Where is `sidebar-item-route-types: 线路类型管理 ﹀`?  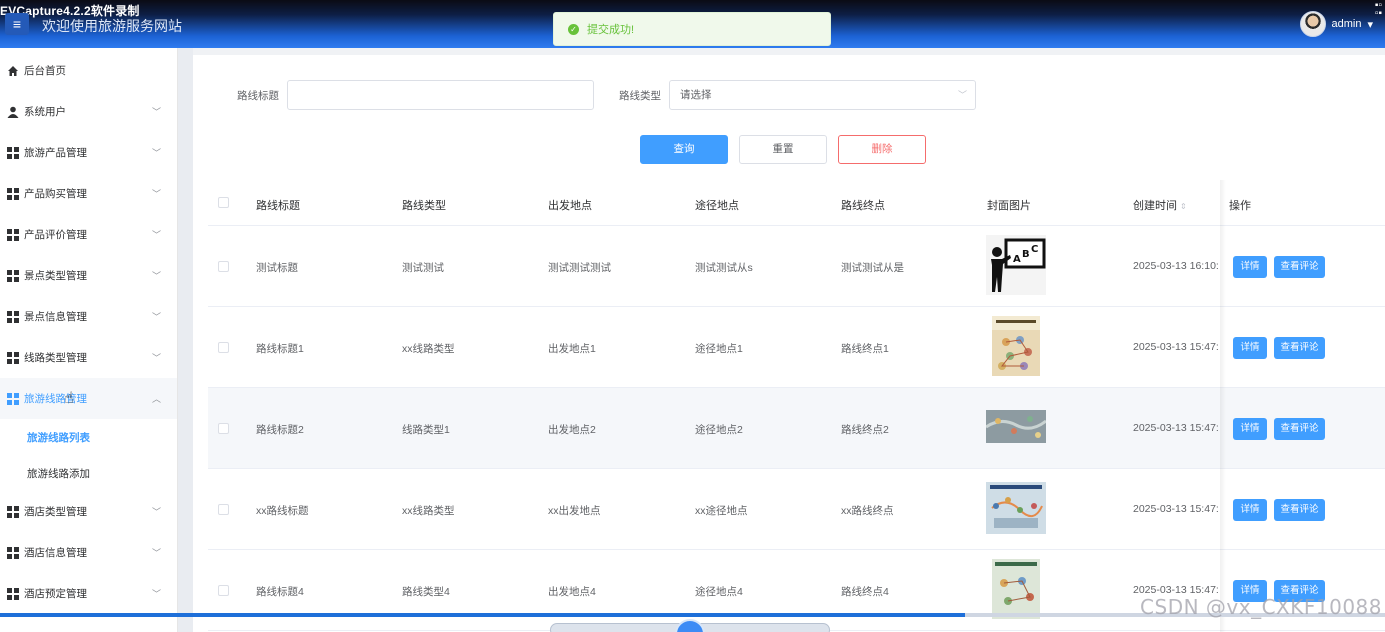
sidebar-item-route-types: 线路类型管理 ﹀ is located at coordinates (88, 357).